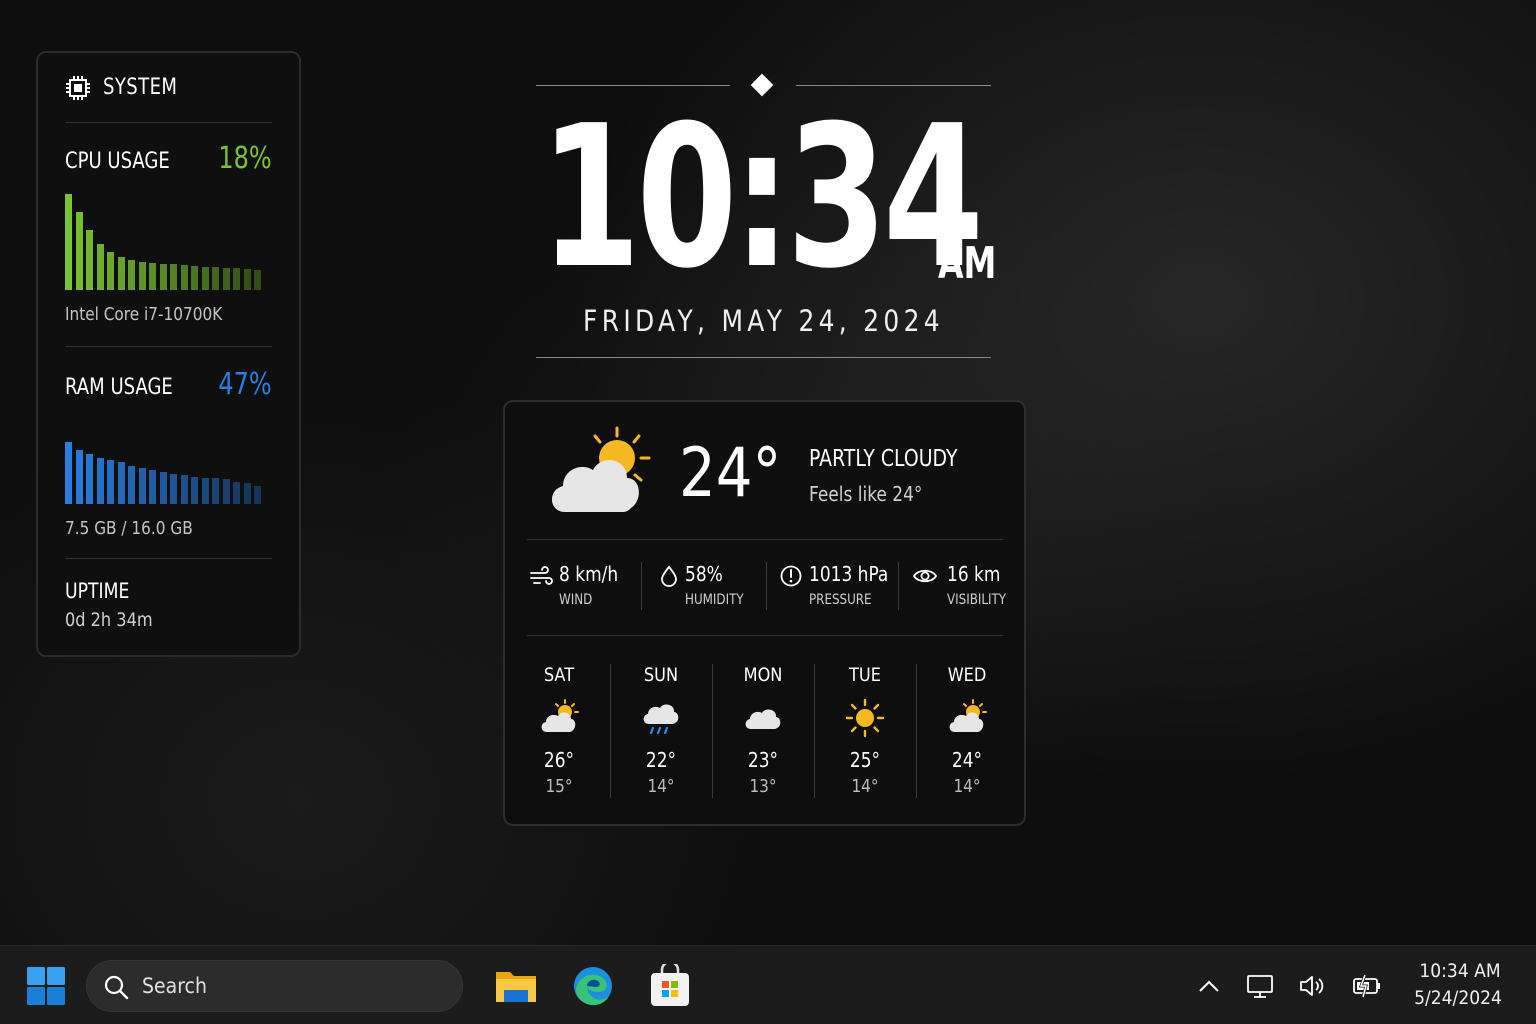 Image resolution: width=1536 pixels, height=1024 pixels. What do you see at coordinates (516, 986) in the screenshot?
I see `file-explorer-icon` at bounding box center [516, 986].